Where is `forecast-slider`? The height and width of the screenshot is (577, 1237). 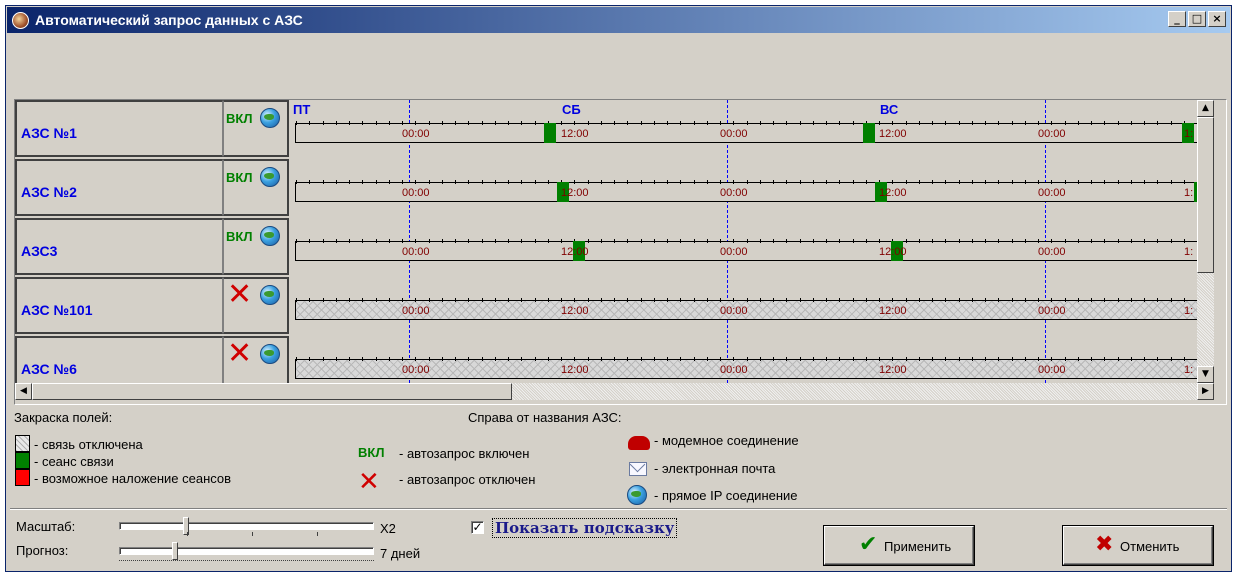
forecast-slider is located at coordinates (246, 551).